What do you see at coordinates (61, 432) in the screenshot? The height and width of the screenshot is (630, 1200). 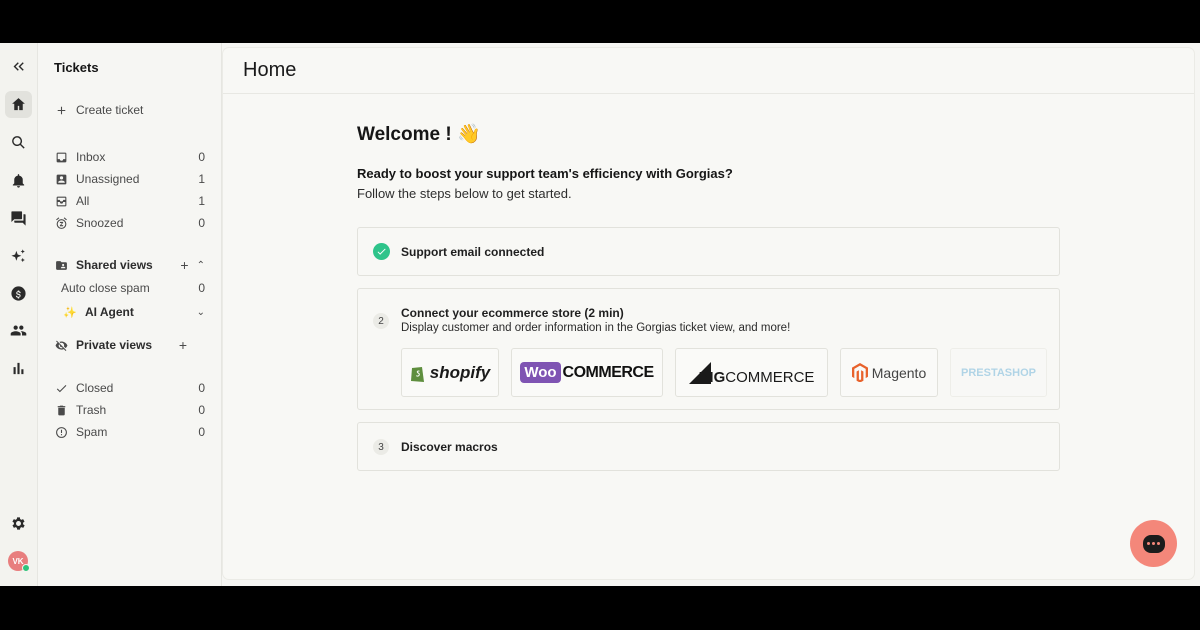 I see `spam-alert-icon` at bounding box center [61, 432].